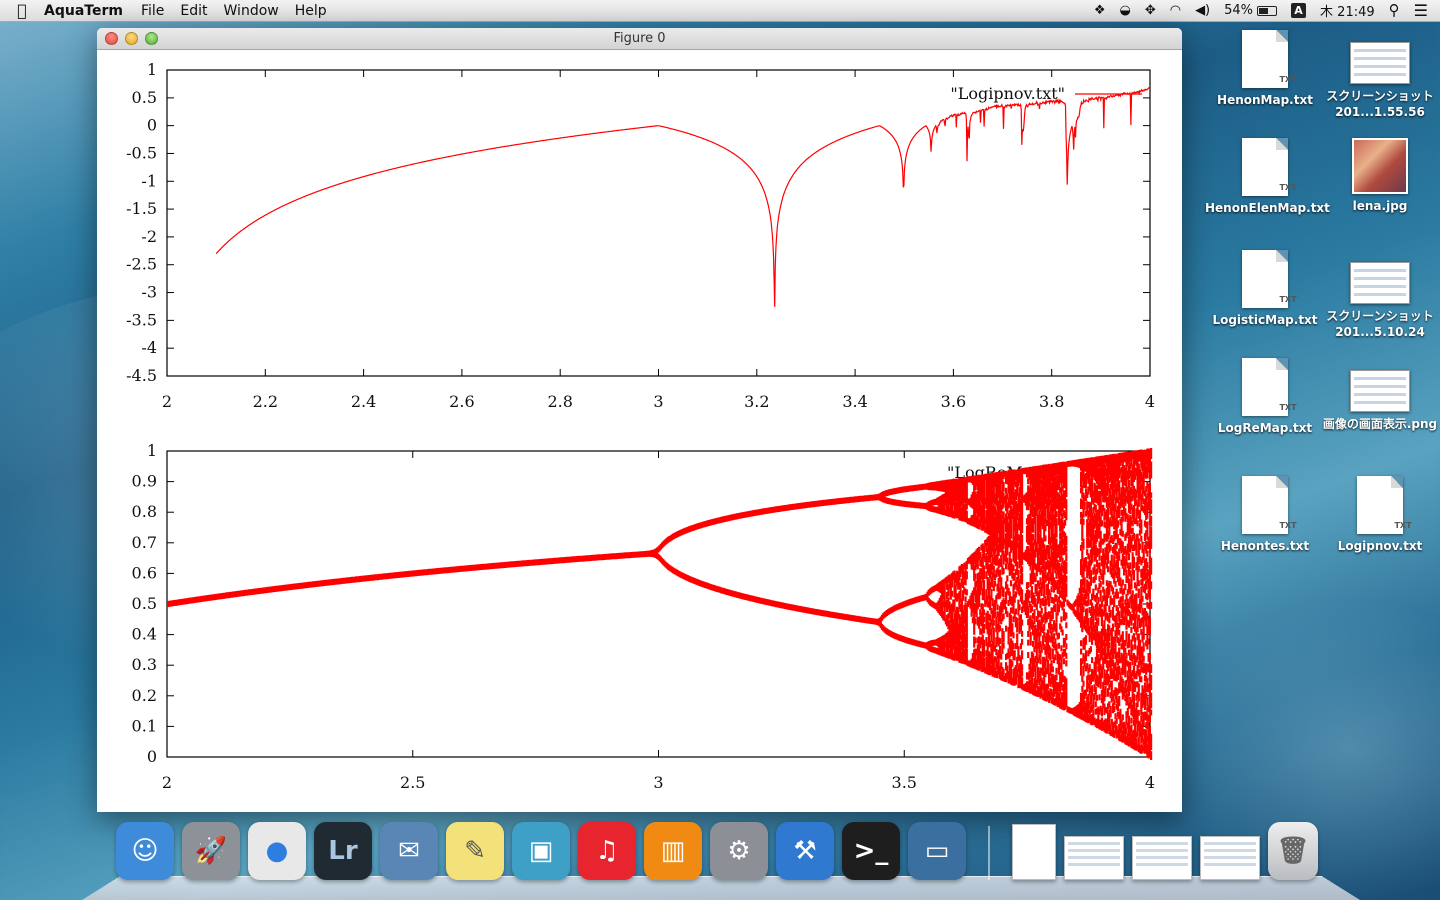  Describe the element at coordinates (541, 851) in the screenshot. I see `dock-iphoto-icon: ▣` at that location.